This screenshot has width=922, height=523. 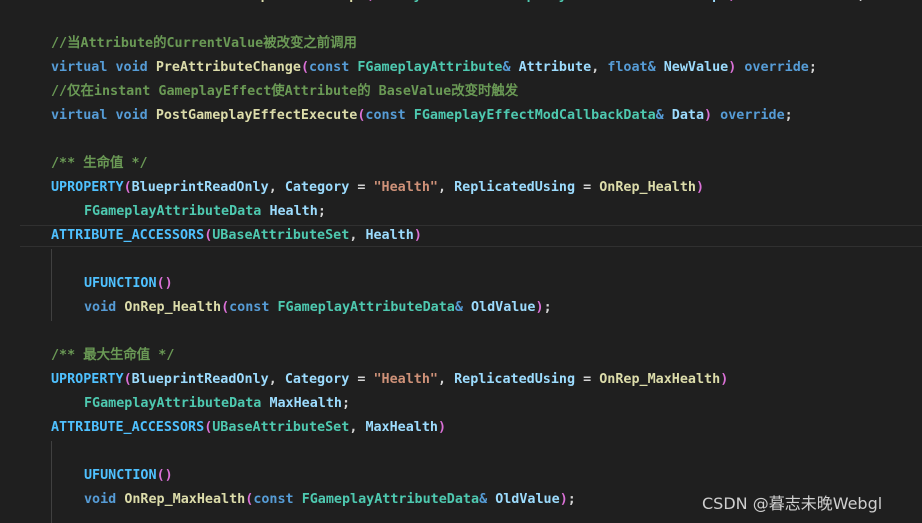 I want to click on code-token: > &, so click(x=583, y=1).